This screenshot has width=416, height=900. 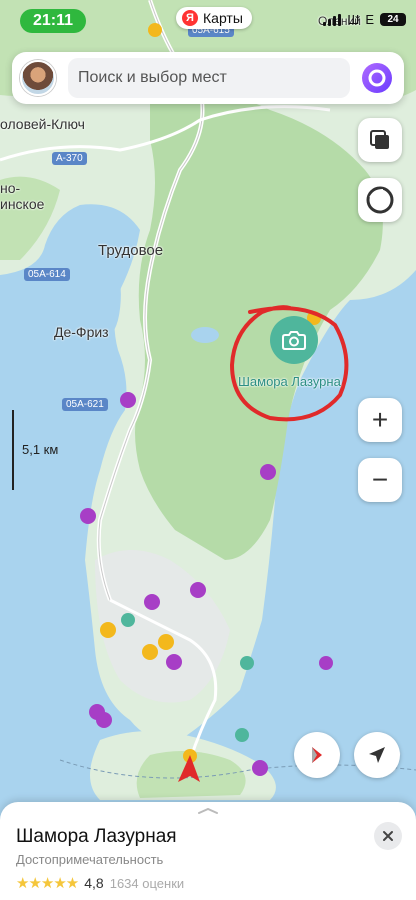 I want to click on close-button, so click(x=388, y=836).